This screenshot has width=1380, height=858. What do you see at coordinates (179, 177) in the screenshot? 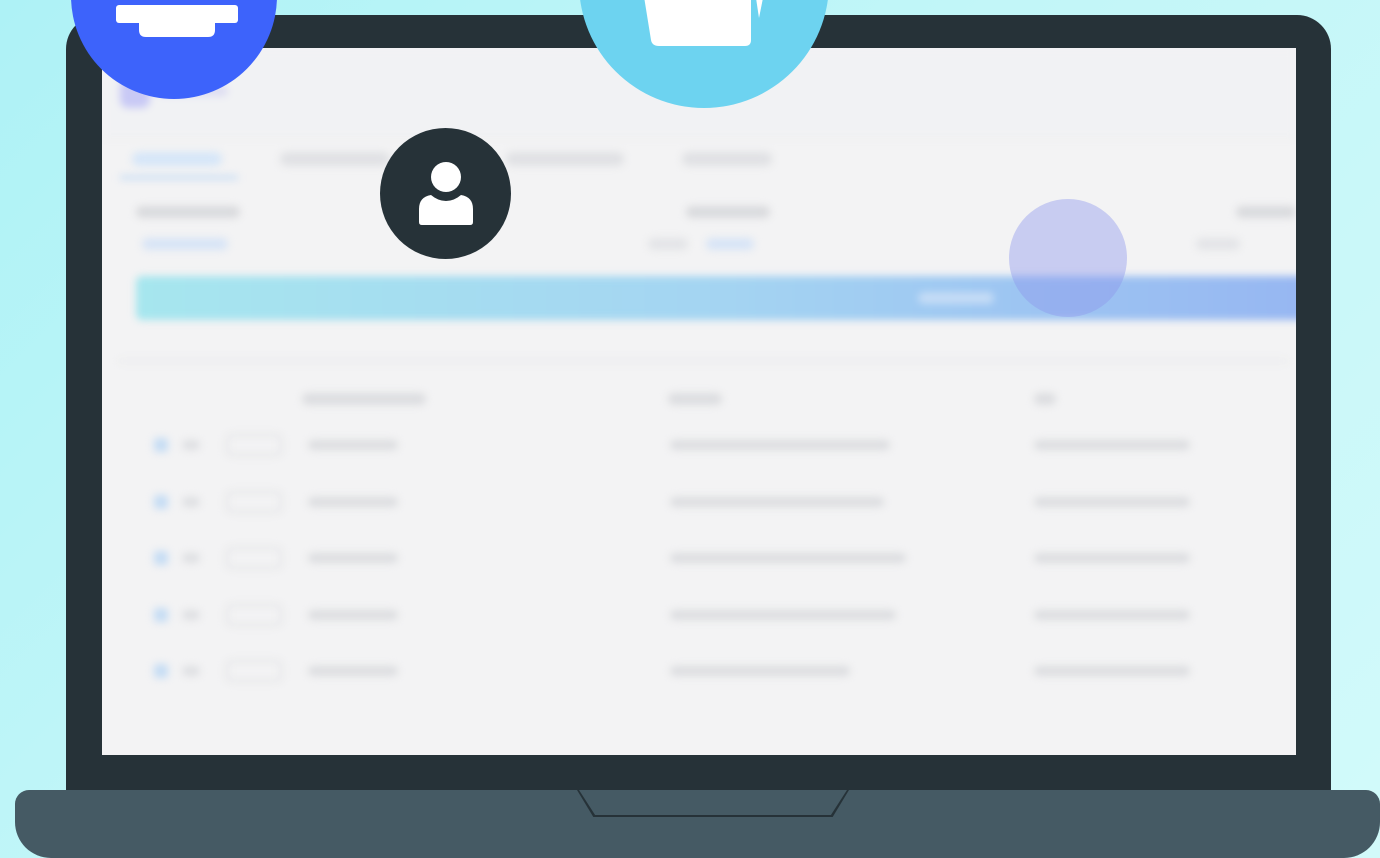
I see `active-tab-indicator` at bounding box center [179, 177].